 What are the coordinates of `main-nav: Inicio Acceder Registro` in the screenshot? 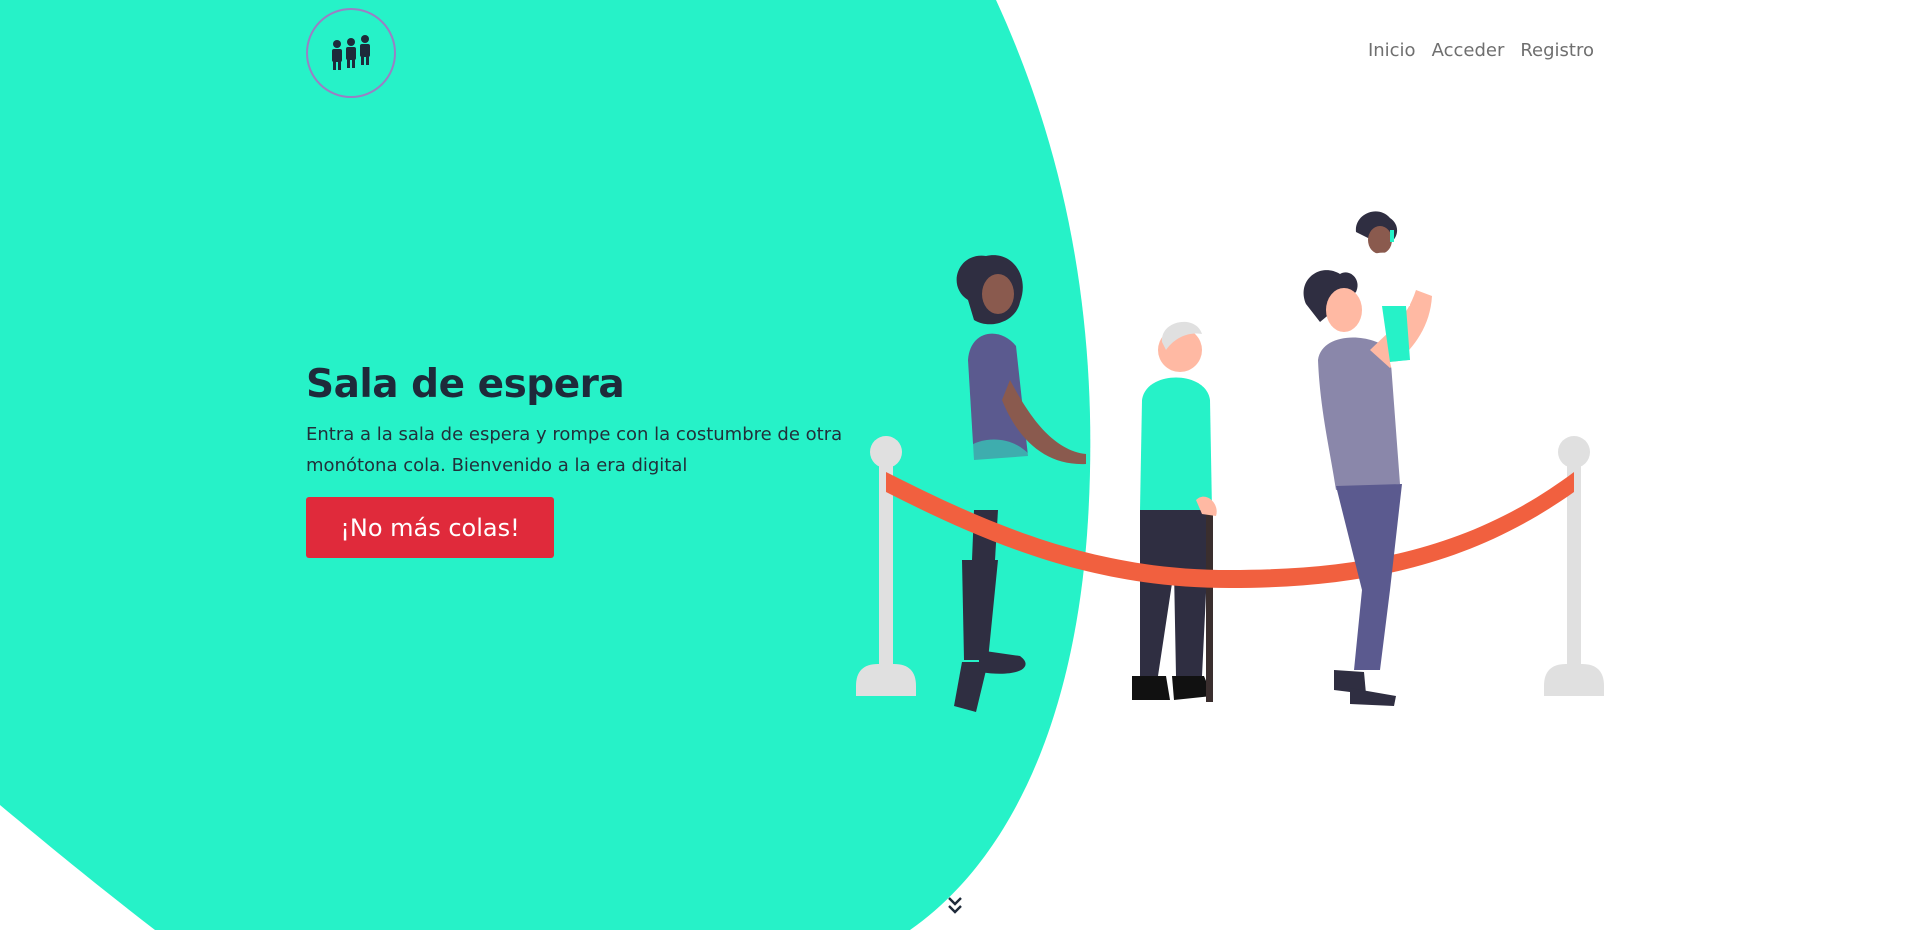 It's located at (1481, 50).